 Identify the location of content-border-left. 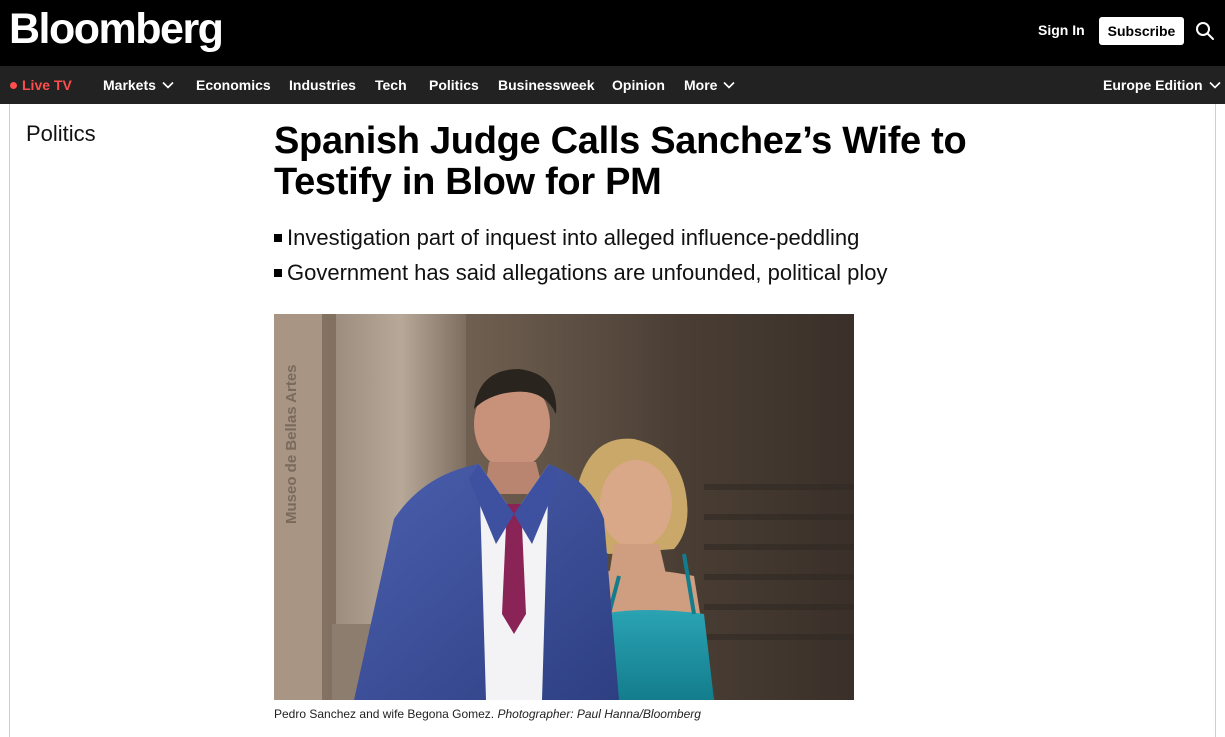
(9, 420).